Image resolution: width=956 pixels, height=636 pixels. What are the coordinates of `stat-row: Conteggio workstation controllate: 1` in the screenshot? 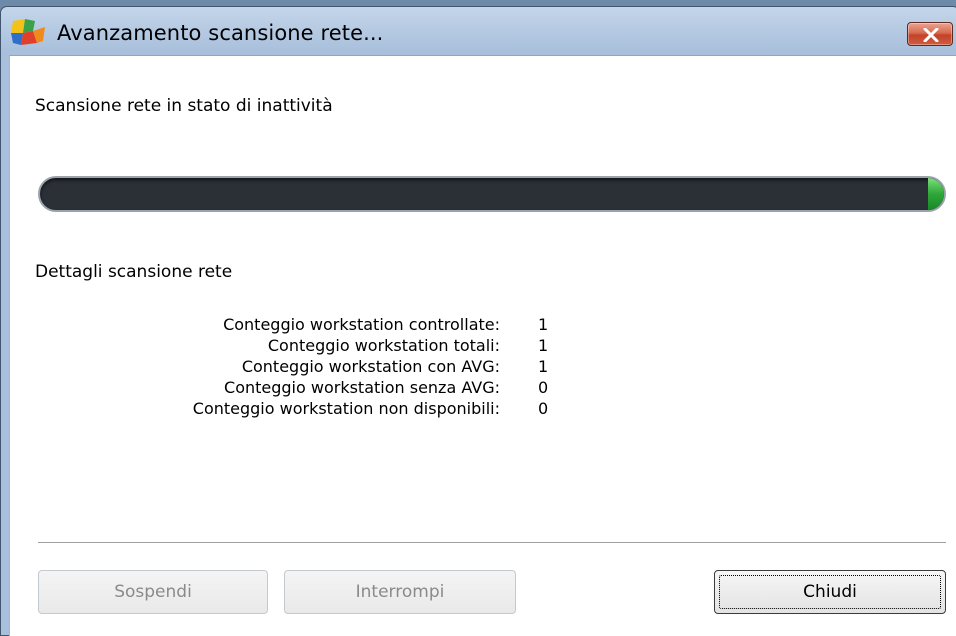 It's located at (345, 324).